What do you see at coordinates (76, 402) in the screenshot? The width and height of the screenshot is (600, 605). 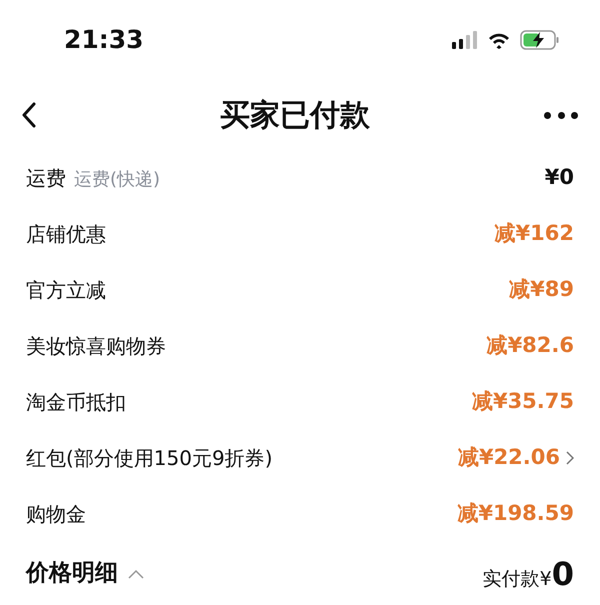 I see `fee-label: 淘金币抵扣` at bounding box center [76, 402].